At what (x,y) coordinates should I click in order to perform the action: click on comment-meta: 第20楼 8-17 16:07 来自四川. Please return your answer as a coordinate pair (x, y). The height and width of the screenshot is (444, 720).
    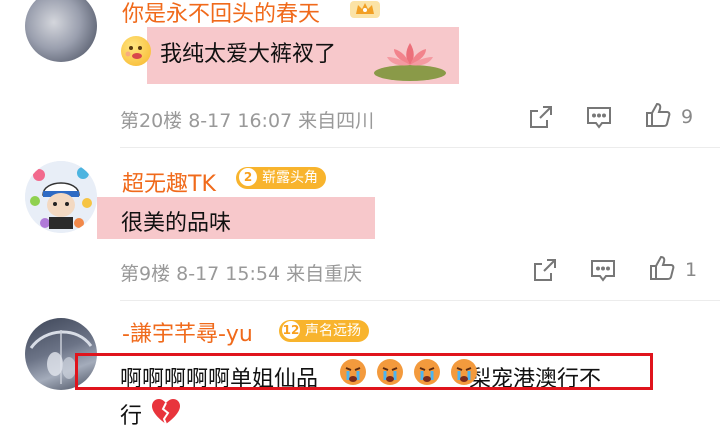
    Looking at the image, I should click on (247, 121).